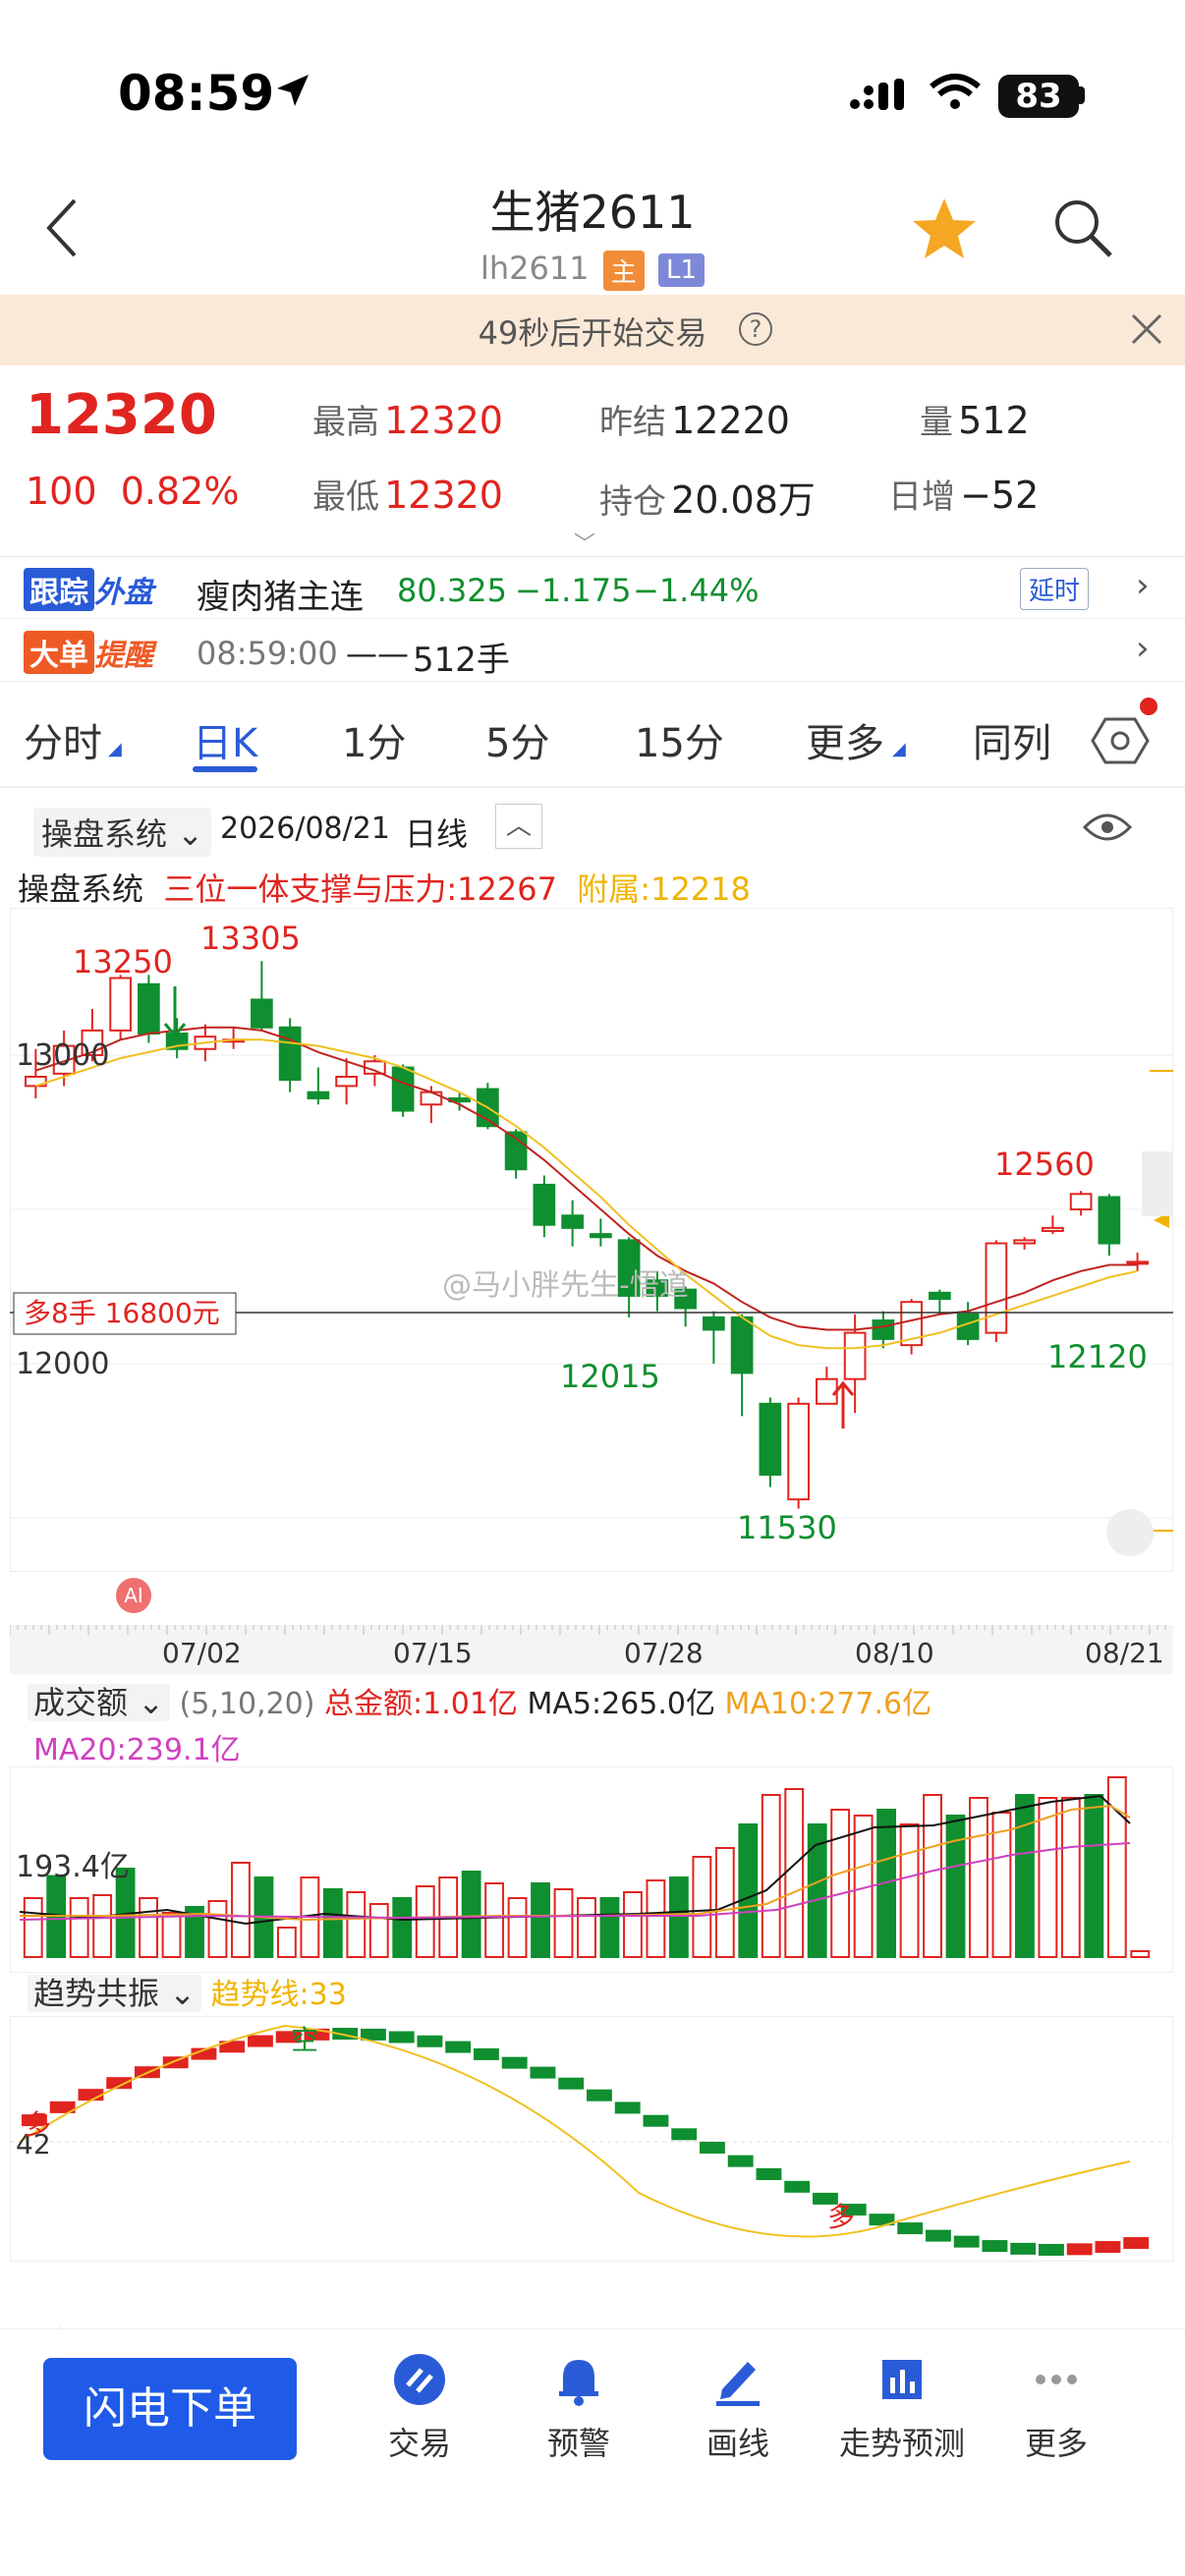 This screenshot has width=1185, height=2576. What do you see at coordinates (122, 832) in the screenshot?
I see `system-dropdown: 操盘系统 ⌄` at bounding box center [122, 832].